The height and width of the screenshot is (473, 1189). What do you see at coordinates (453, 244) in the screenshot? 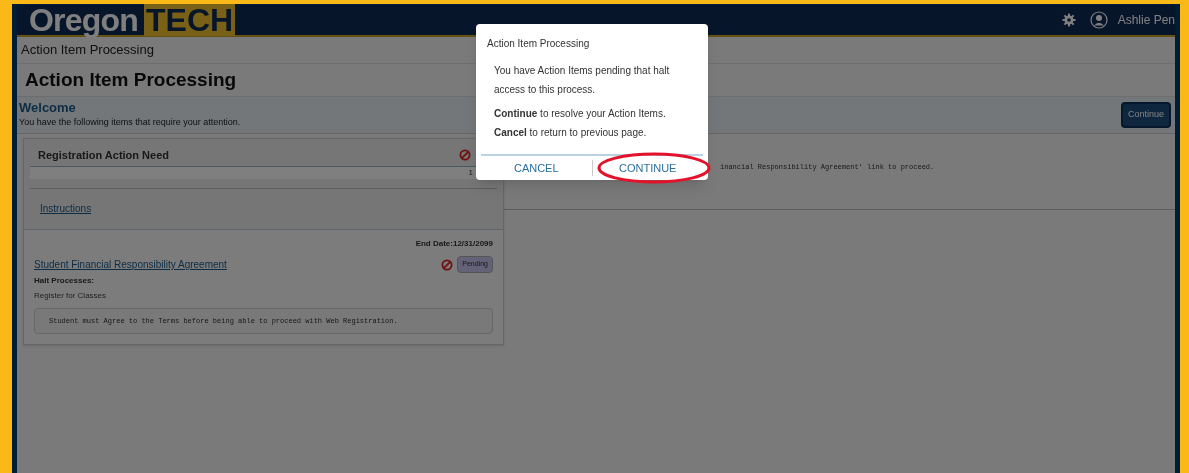
I see `end-date: End Date:12/31/2099` at bounding box center [453, 244].